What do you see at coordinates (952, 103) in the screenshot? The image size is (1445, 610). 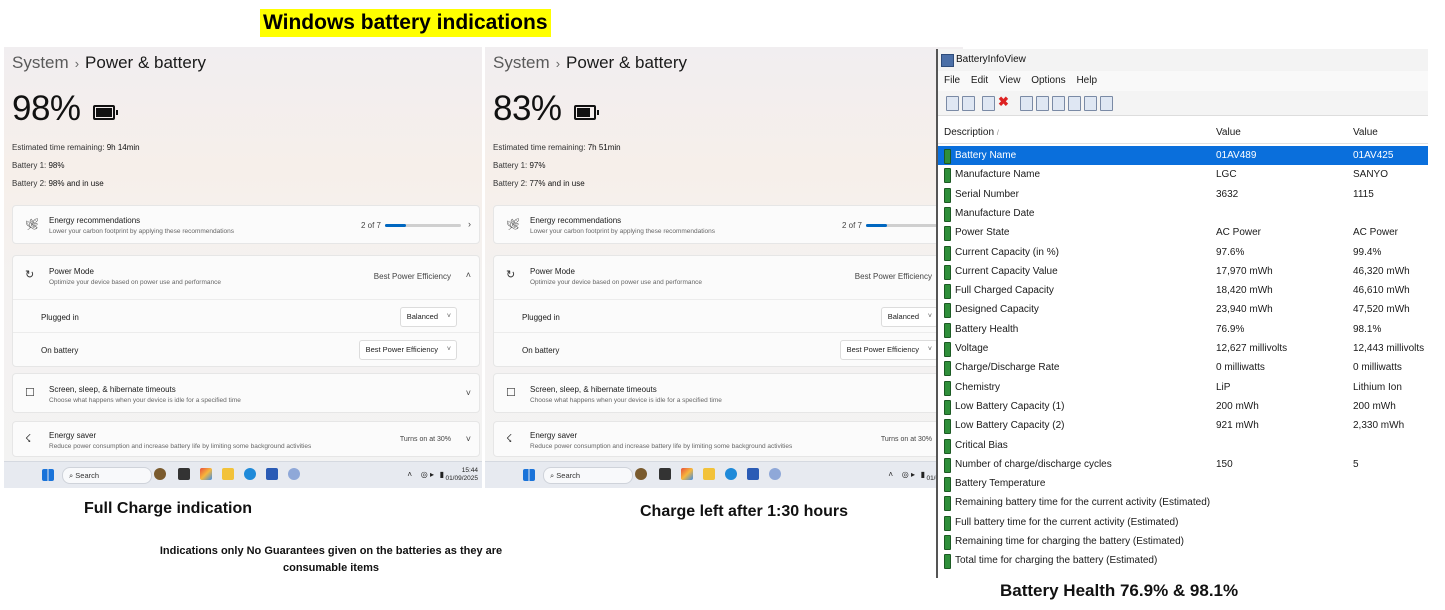 I see `battery-info-icon` at bounding box center [952, 103].